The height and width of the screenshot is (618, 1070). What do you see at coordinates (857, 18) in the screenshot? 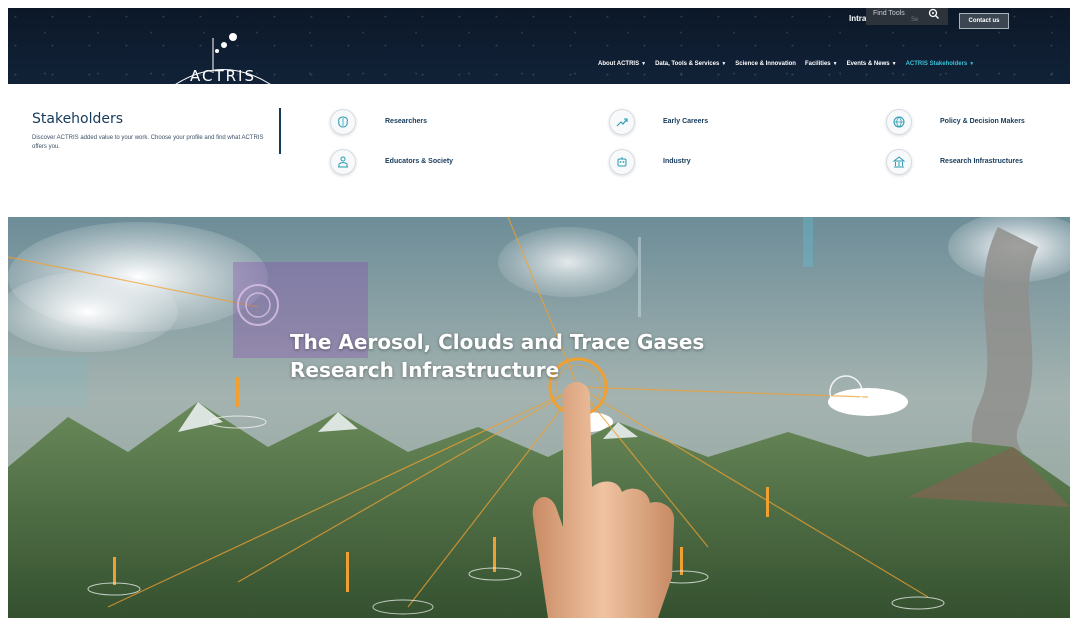
I see `intranet-link: Intra` at bounding box center [857, 18].